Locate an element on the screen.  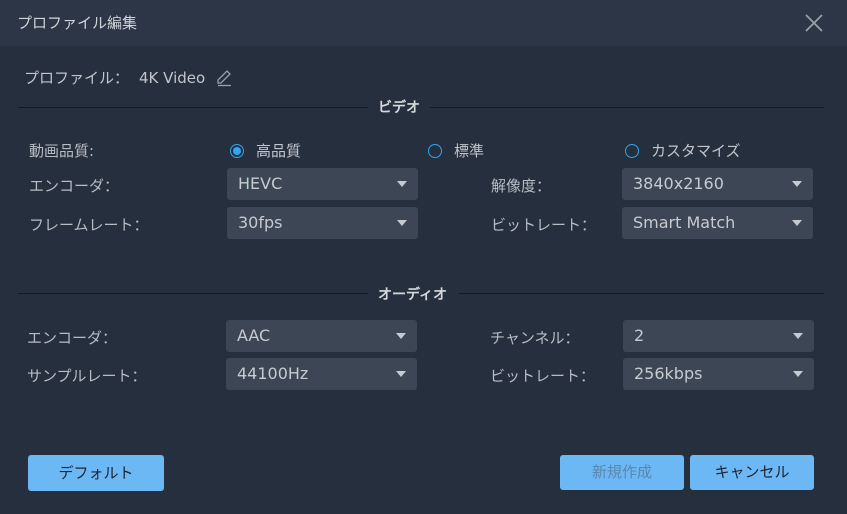
samplerate-label: サンプルレート： is located at coordinates (87, 376).